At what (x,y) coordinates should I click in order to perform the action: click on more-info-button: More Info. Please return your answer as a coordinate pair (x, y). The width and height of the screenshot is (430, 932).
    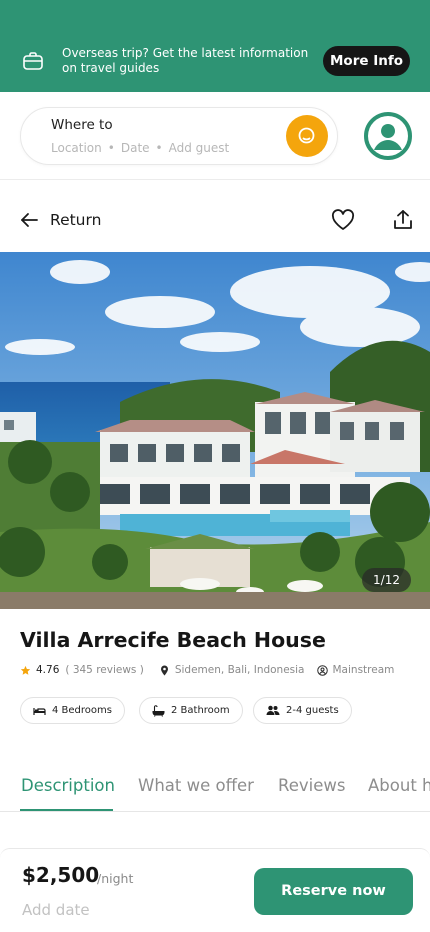
    Looking at the image, I should click on (366, 61).